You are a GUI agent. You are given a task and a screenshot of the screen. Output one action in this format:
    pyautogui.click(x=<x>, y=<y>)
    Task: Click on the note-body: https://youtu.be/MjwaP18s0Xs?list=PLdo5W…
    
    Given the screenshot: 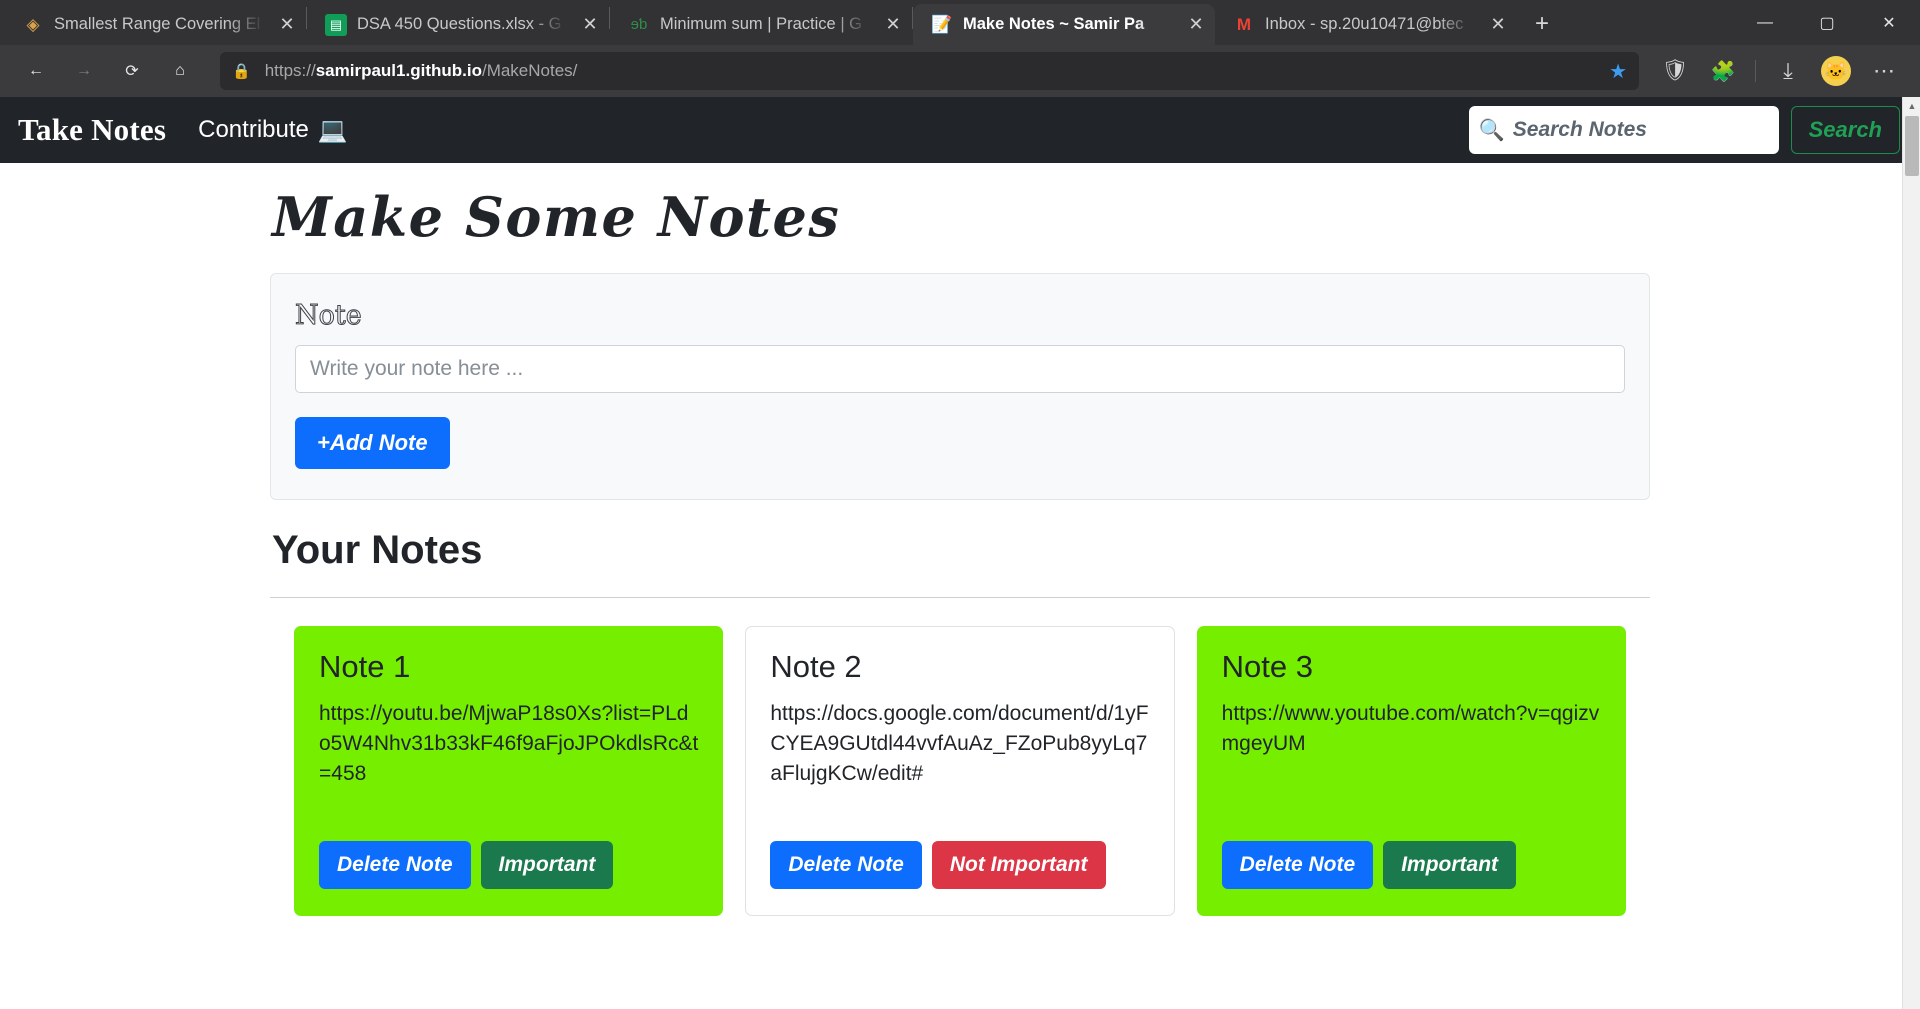 What is the action you would take?
    pyautogui.click(x=509, y=743)
    